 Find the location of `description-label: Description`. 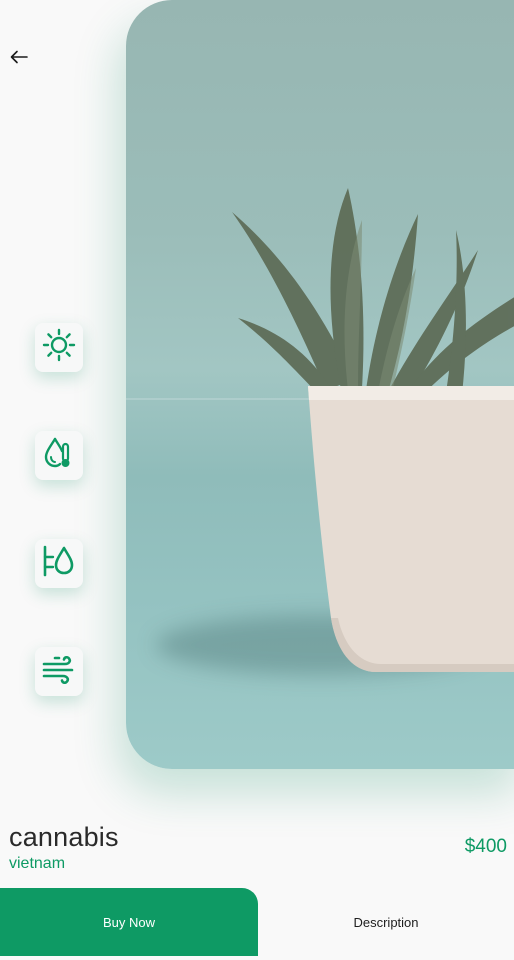

description-label: Description is located at coordinates (386, 922).